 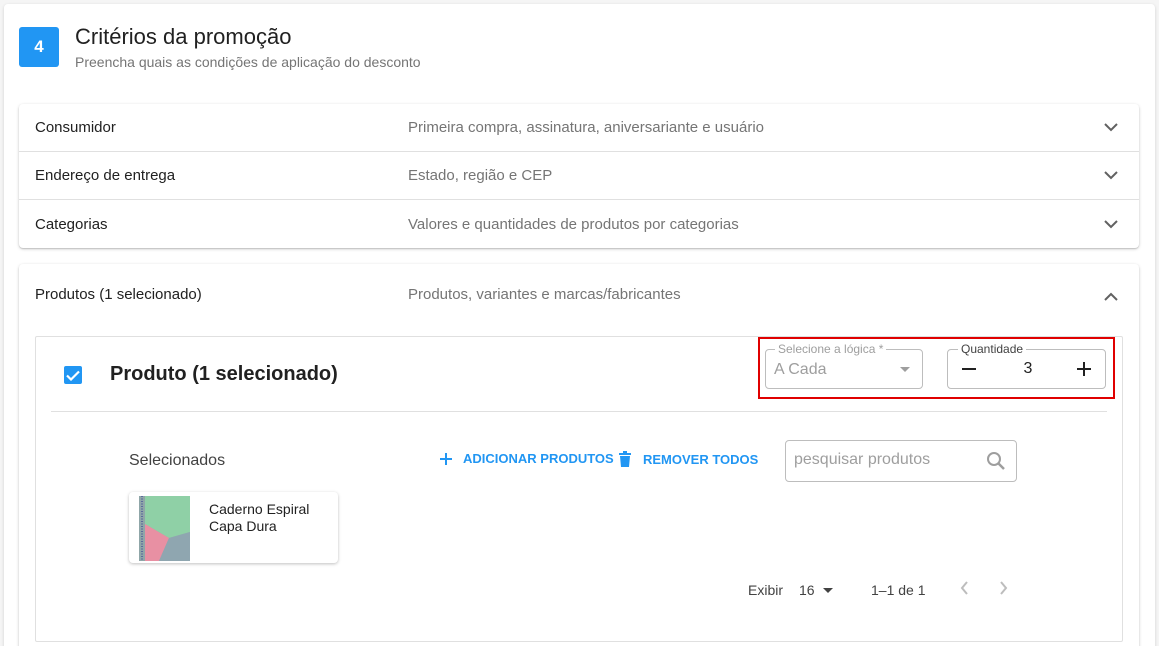 What do you see at coordinates (1004, 589) in the screenshot?
I see `chevron-right-icon` at bounding box center [1004, 589].